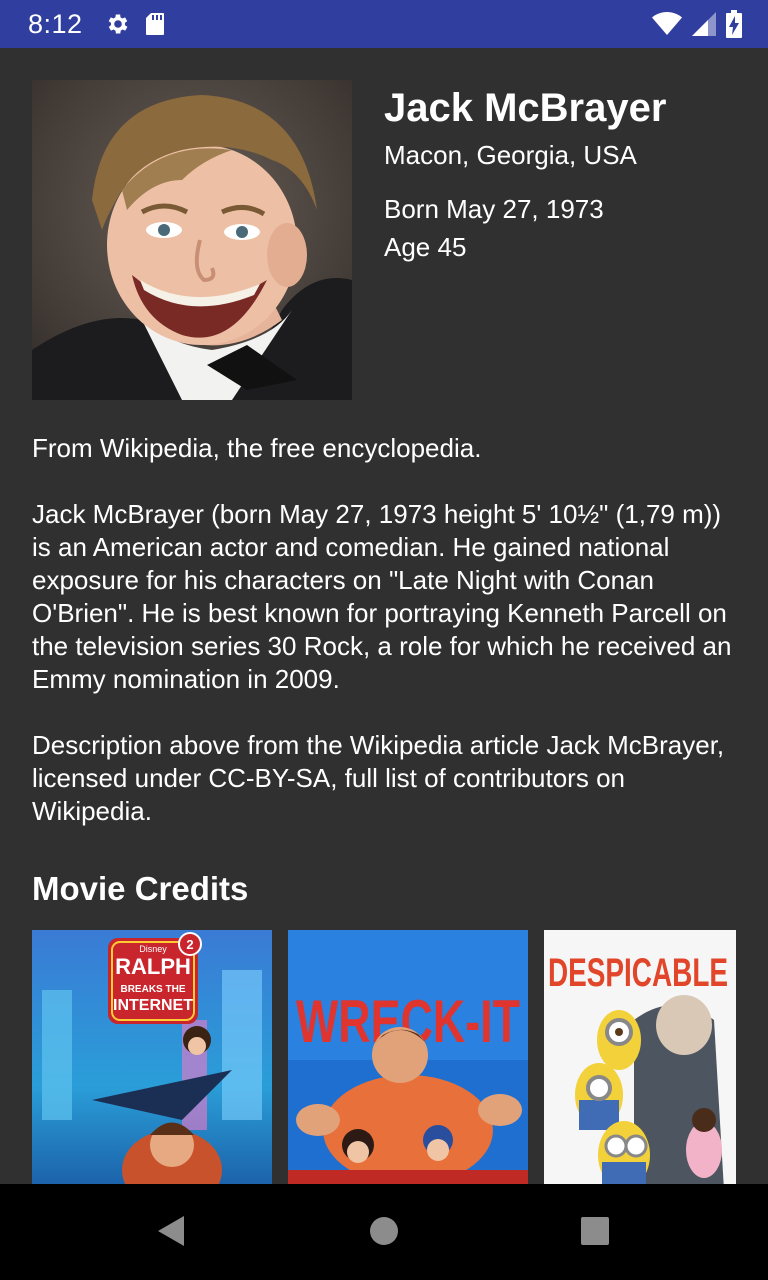  Describe the element at coordinates (510, 155) in the screenshot. I see `birthplace: Macon, Georgia, USA` at that location.